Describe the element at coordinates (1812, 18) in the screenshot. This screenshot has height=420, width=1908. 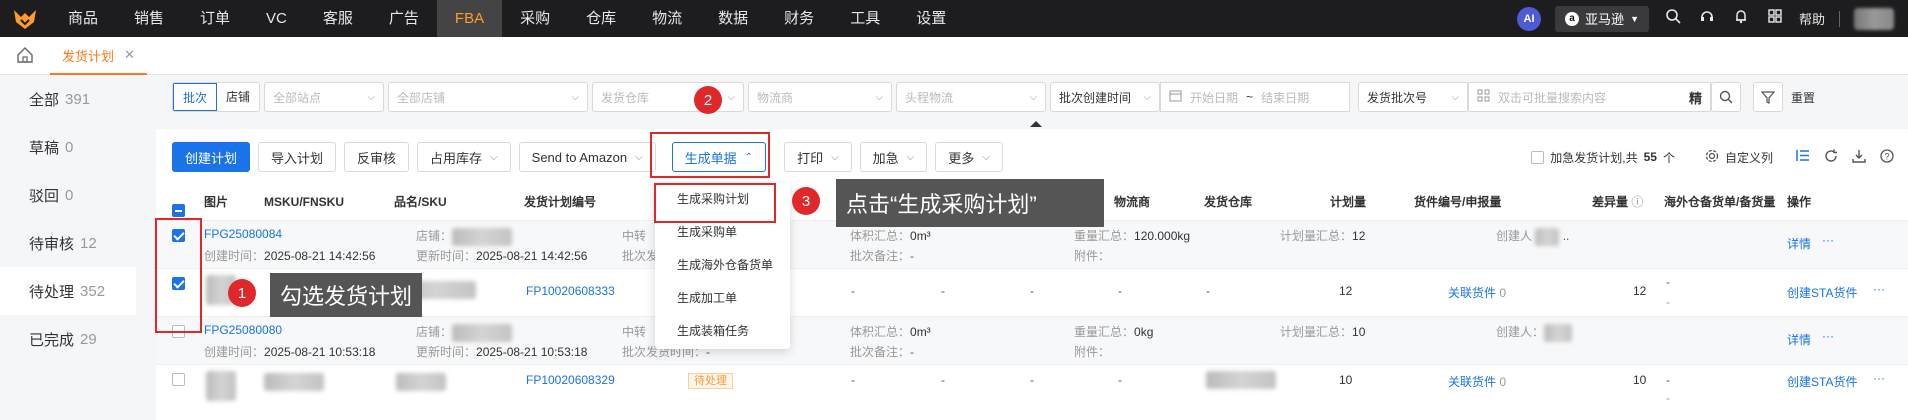
I see `help-link: 帮助` at that location.